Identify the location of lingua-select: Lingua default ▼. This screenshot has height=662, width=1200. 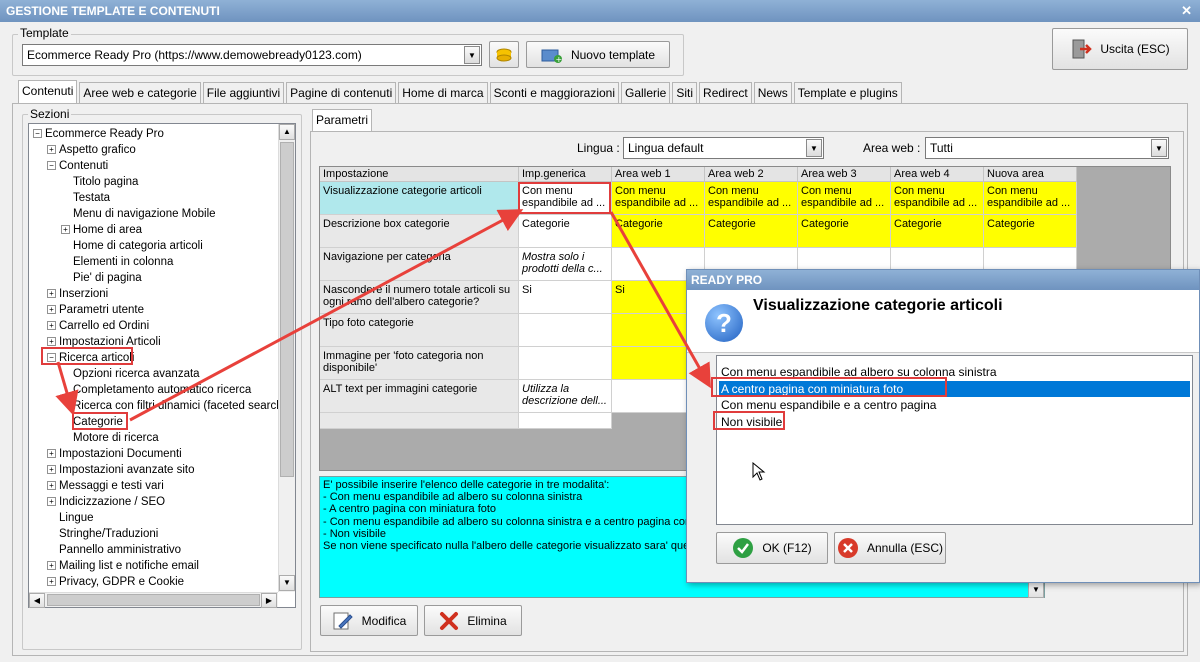
(723, 148).